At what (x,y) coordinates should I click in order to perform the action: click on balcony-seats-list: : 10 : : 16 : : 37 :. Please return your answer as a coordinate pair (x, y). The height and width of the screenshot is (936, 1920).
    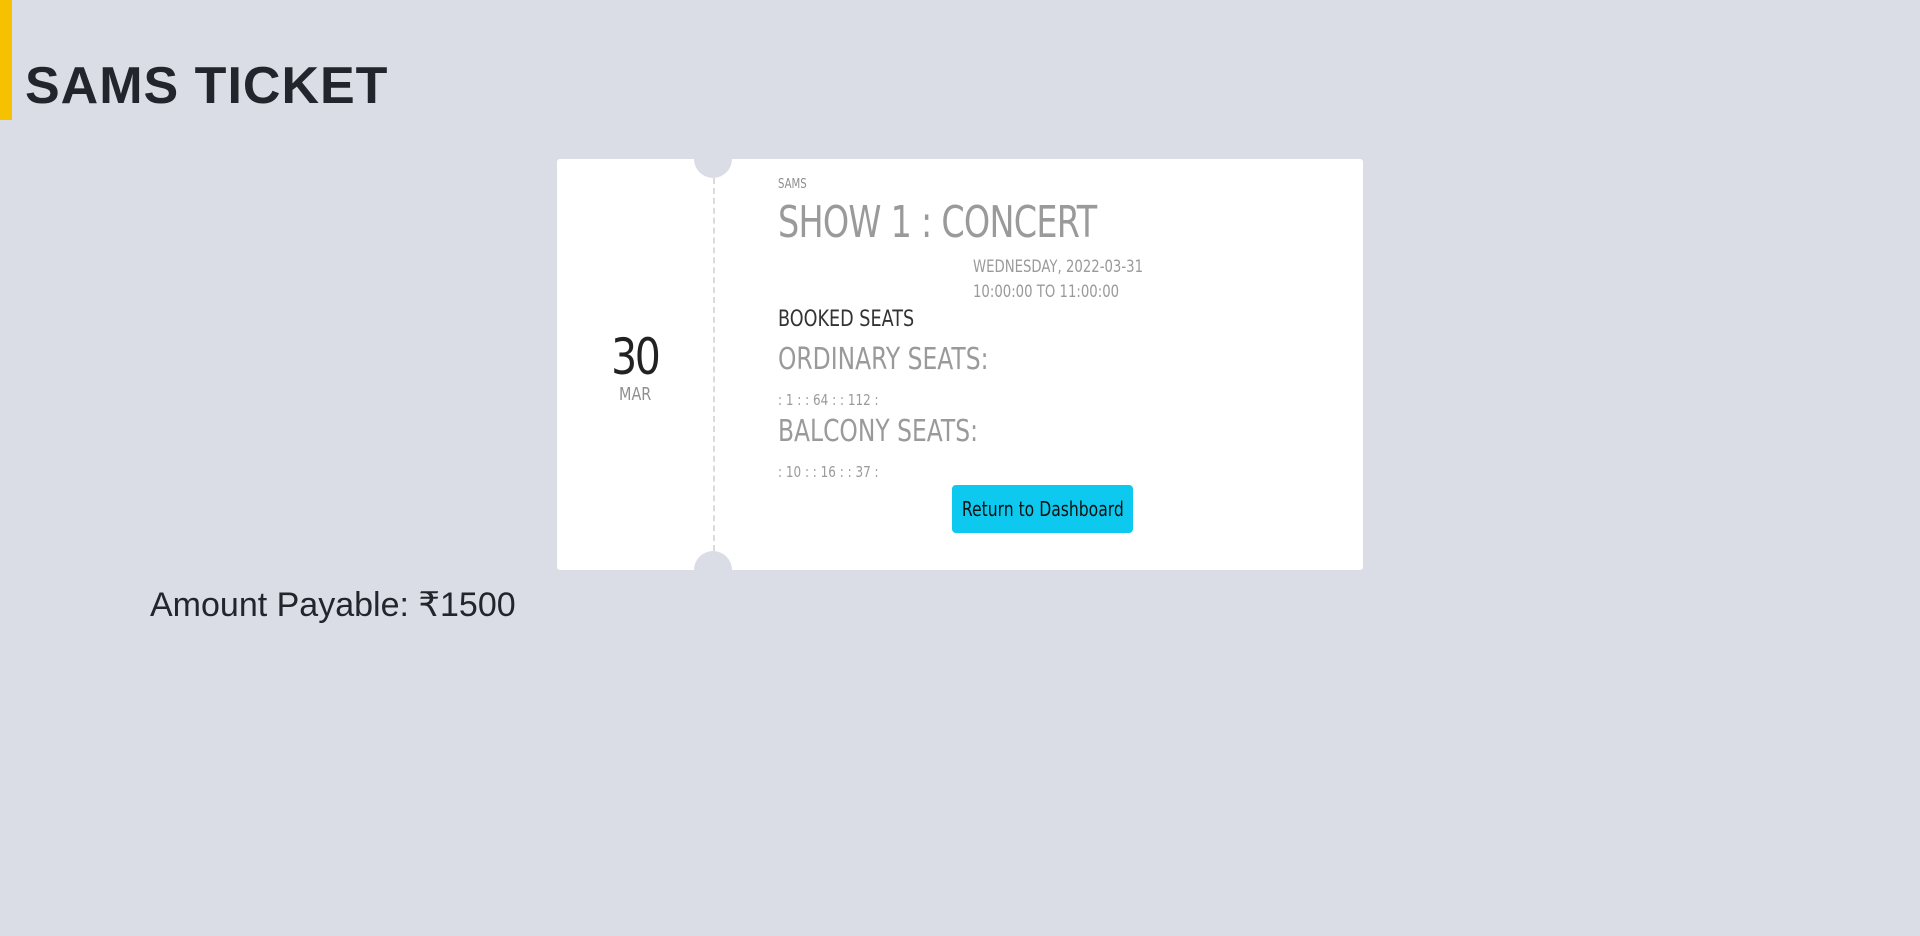
    Looking at the image, I should click on (828, 472).